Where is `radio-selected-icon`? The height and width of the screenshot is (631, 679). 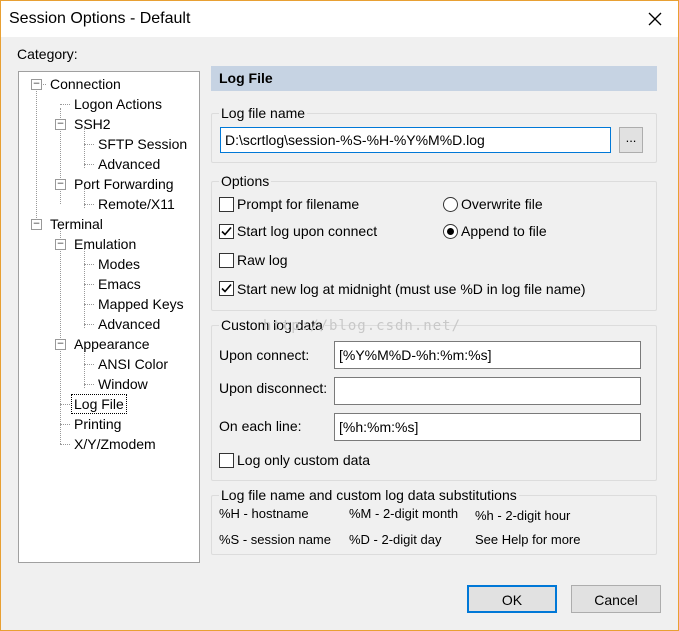
radio-selected-icon is located at coordinates (450, 231).